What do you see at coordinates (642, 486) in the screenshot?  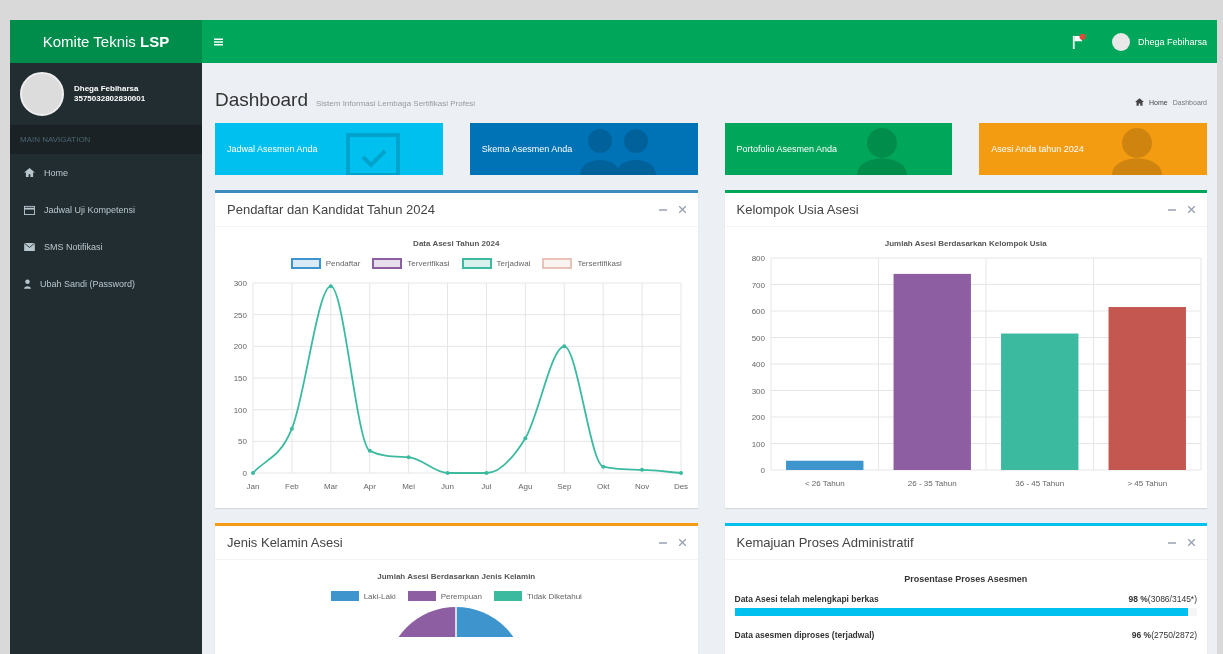 I see `axis-tick-label: Nov` at bounding box center [642, 486].